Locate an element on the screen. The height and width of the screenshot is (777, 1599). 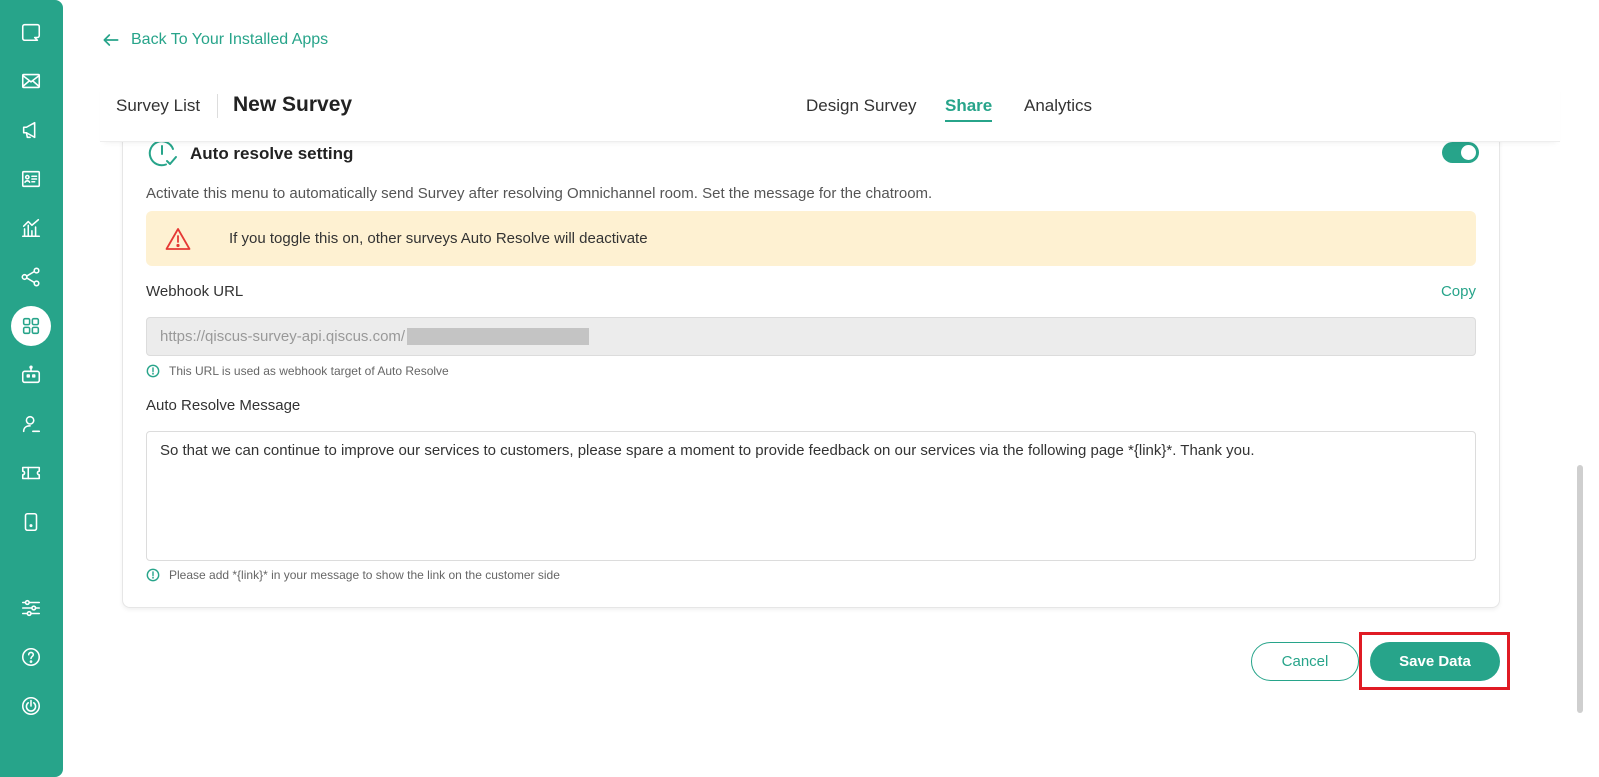
ticket-icon is located at coordinates (31, 473).